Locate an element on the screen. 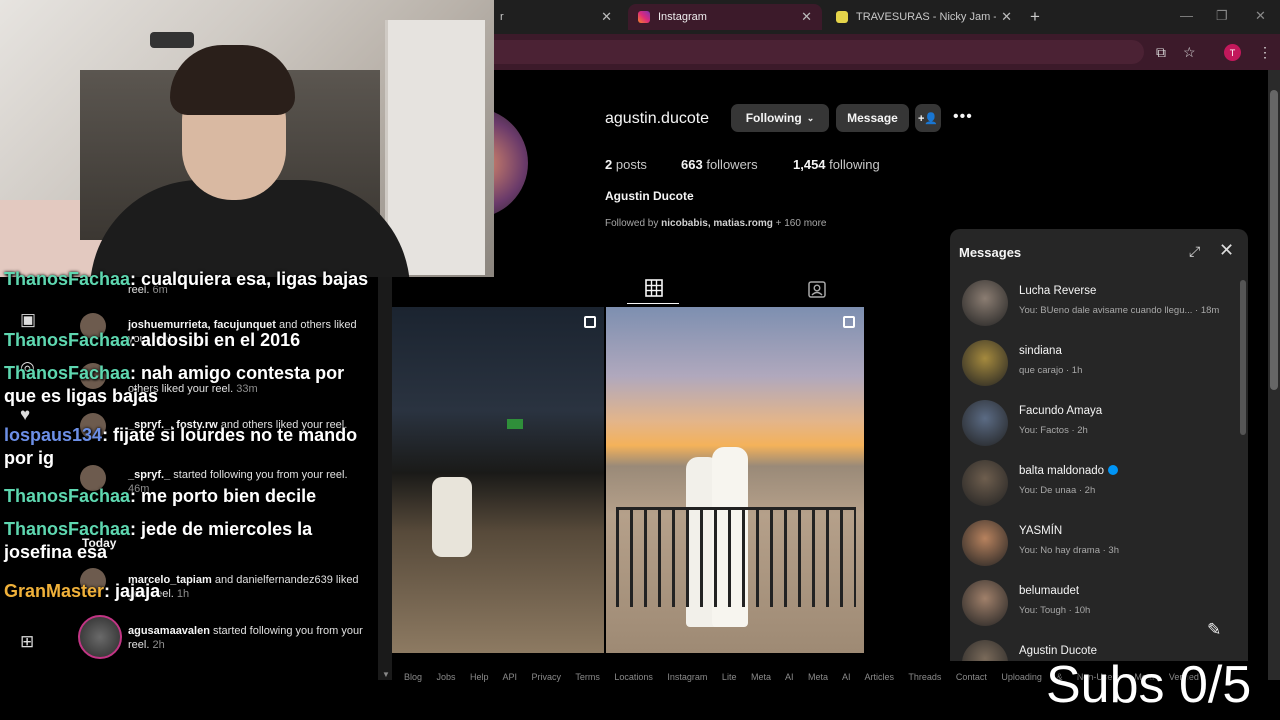 Image resolution: width=1280 pixels, height=720 pixels. posts-label: posts is located at coordinates (631, 164).